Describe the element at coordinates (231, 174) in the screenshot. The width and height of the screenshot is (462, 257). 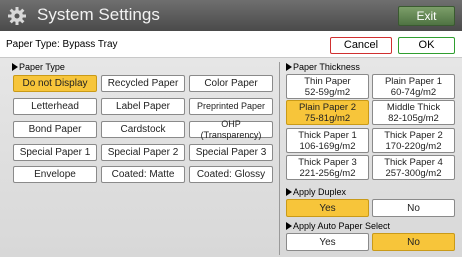
I see `paper-type-option: Coated: Glossy` at that location.